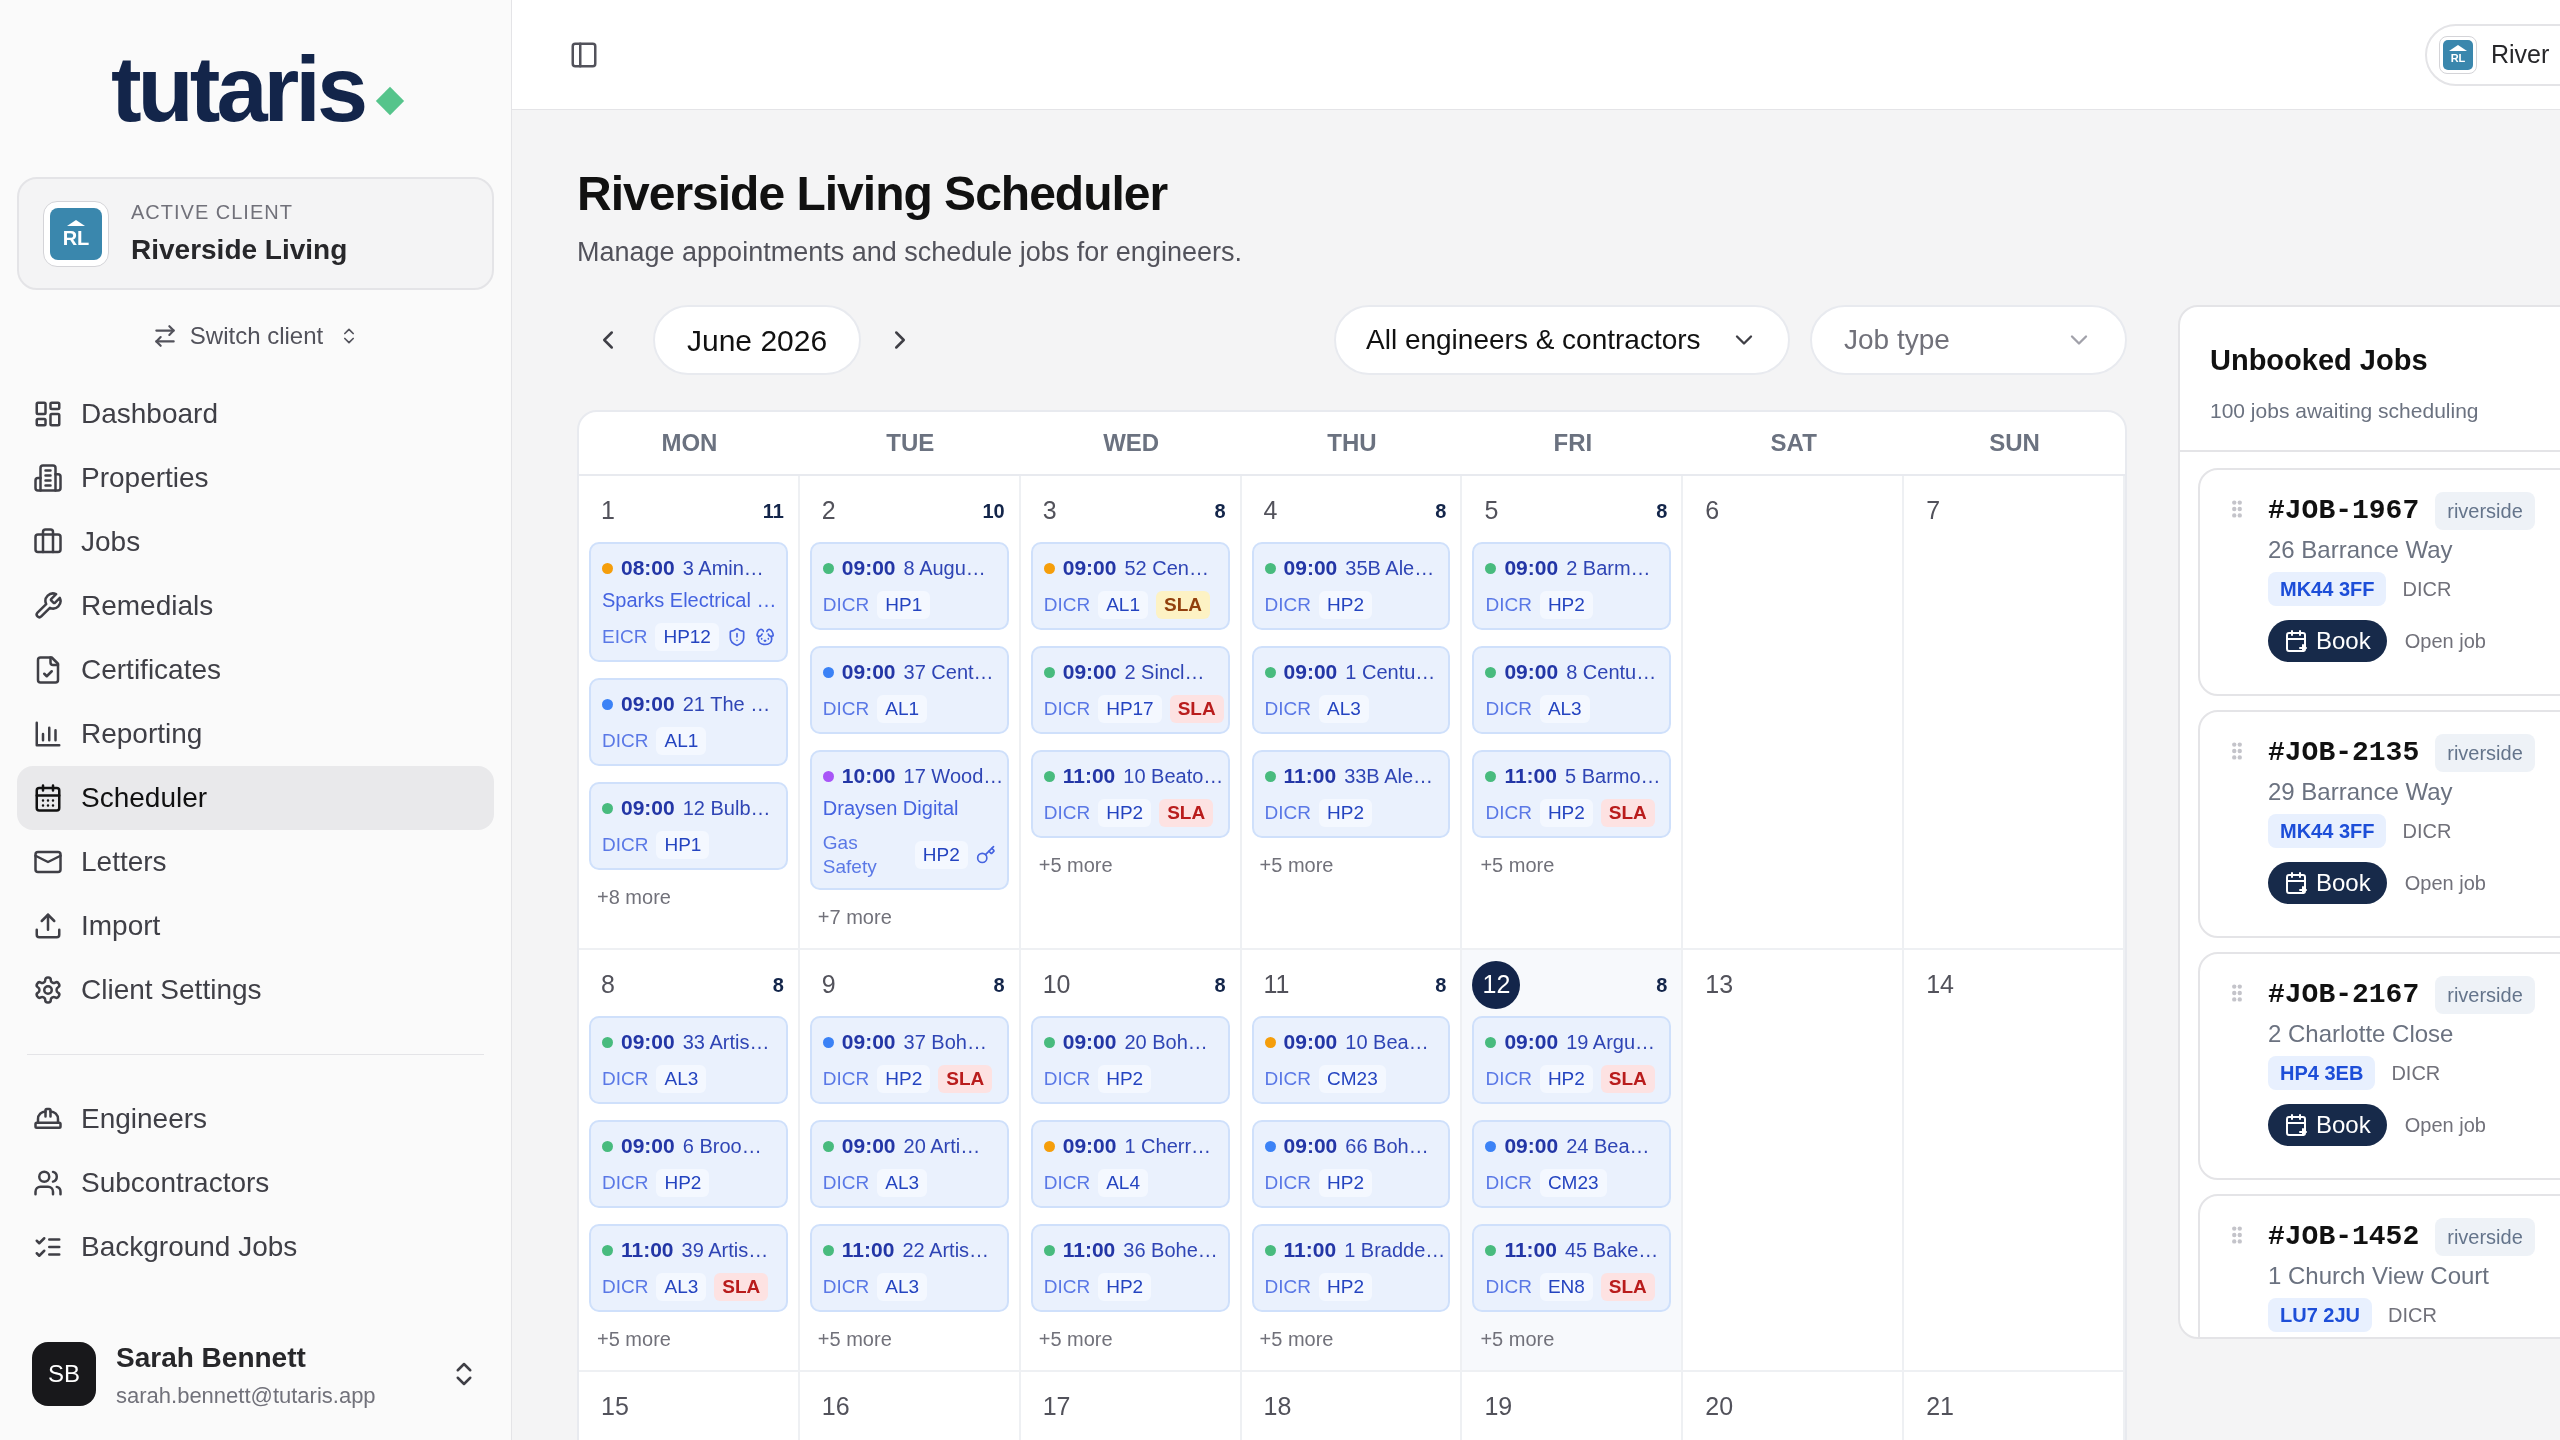  Describe the element at coordinates (1130, 586) in the screenshot. I see `appointment-card: 09:00 52 Cen… DICR AL1 SLA` at that location.